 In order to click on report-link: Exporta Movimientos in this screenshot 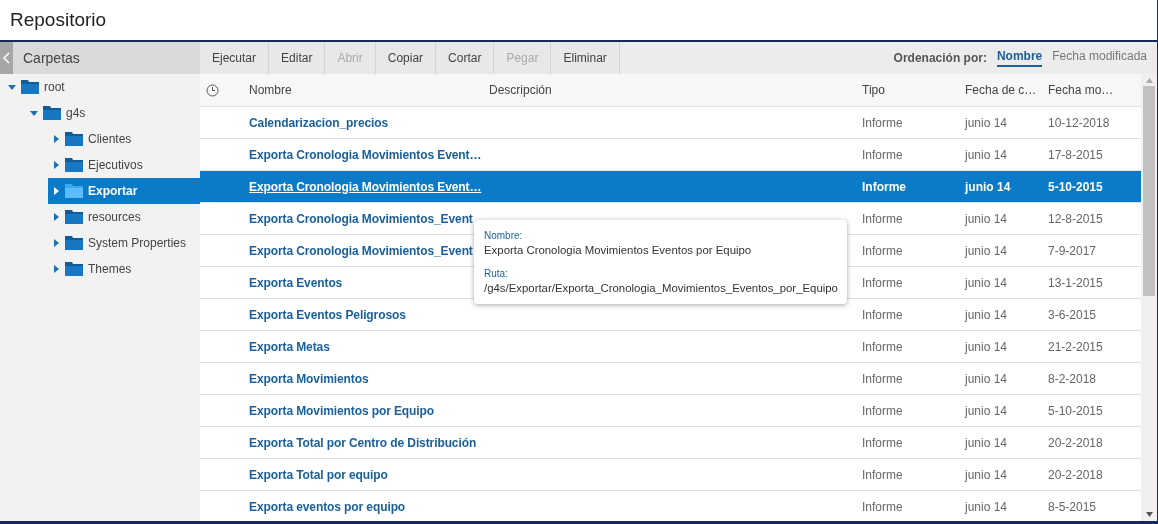, I will do `click(309, 378)`.